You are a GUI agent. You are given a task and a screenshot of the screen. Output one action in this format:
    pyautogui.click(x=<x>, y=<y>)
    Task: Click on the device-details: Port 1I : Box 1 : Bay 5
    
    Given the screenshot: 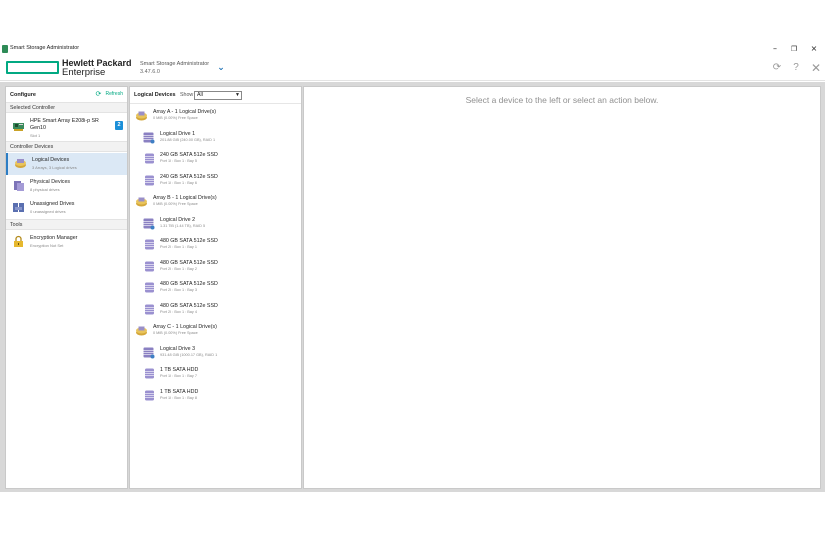 What is the action you would take?
    pyautogui.click(x=178, y=161)
    